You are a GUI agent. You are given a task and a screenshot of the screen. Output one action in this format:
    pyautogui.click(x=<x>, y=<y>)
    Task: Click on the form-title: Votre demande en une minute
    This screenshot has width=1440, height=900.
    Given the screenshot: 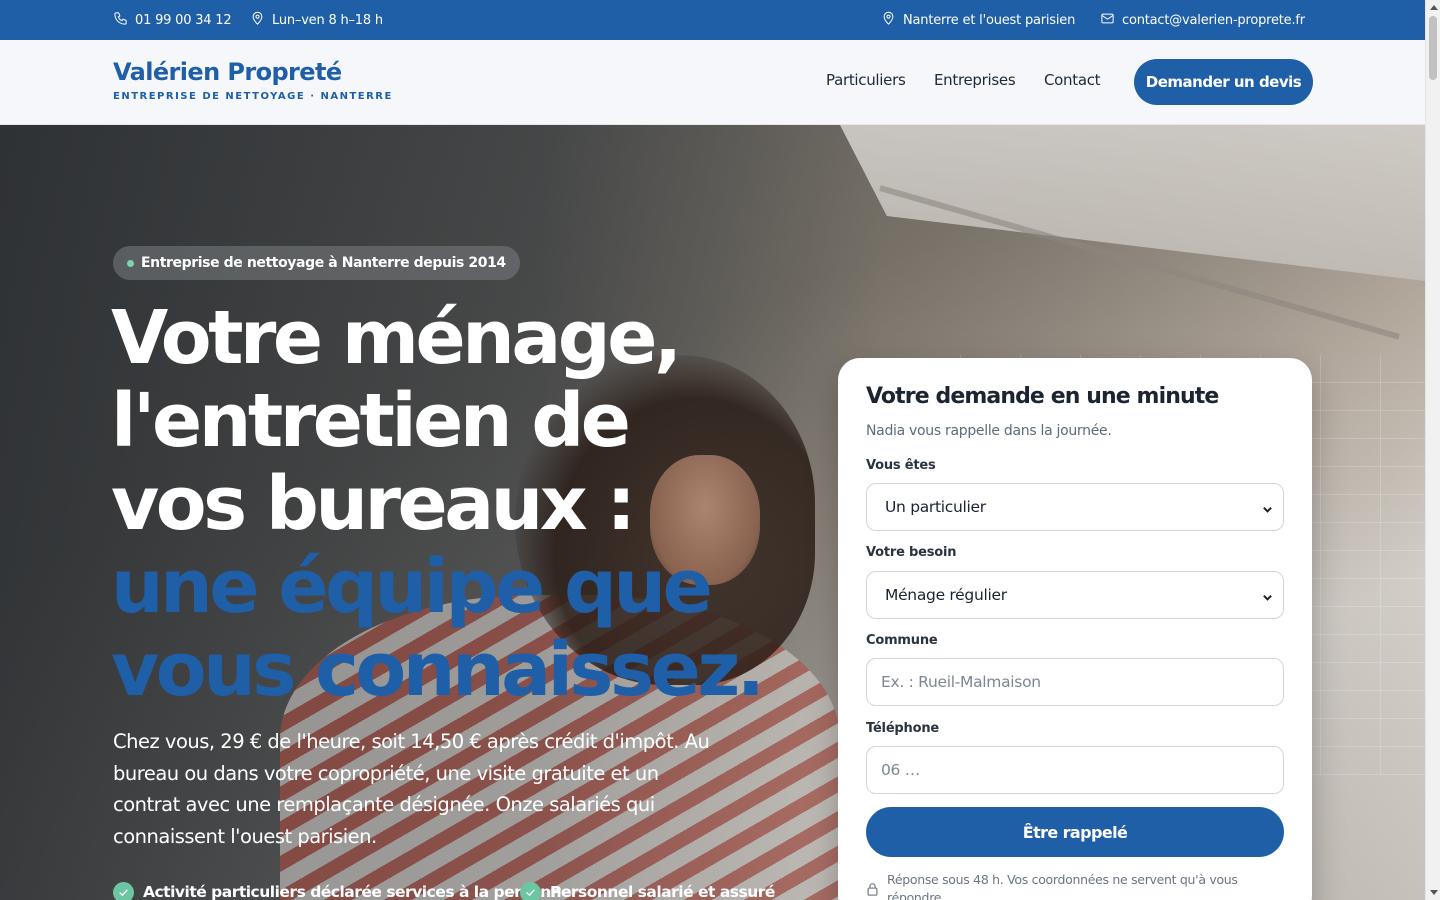 What is the action you would take?
    pyautogui.click(x=1042, y=396)
    